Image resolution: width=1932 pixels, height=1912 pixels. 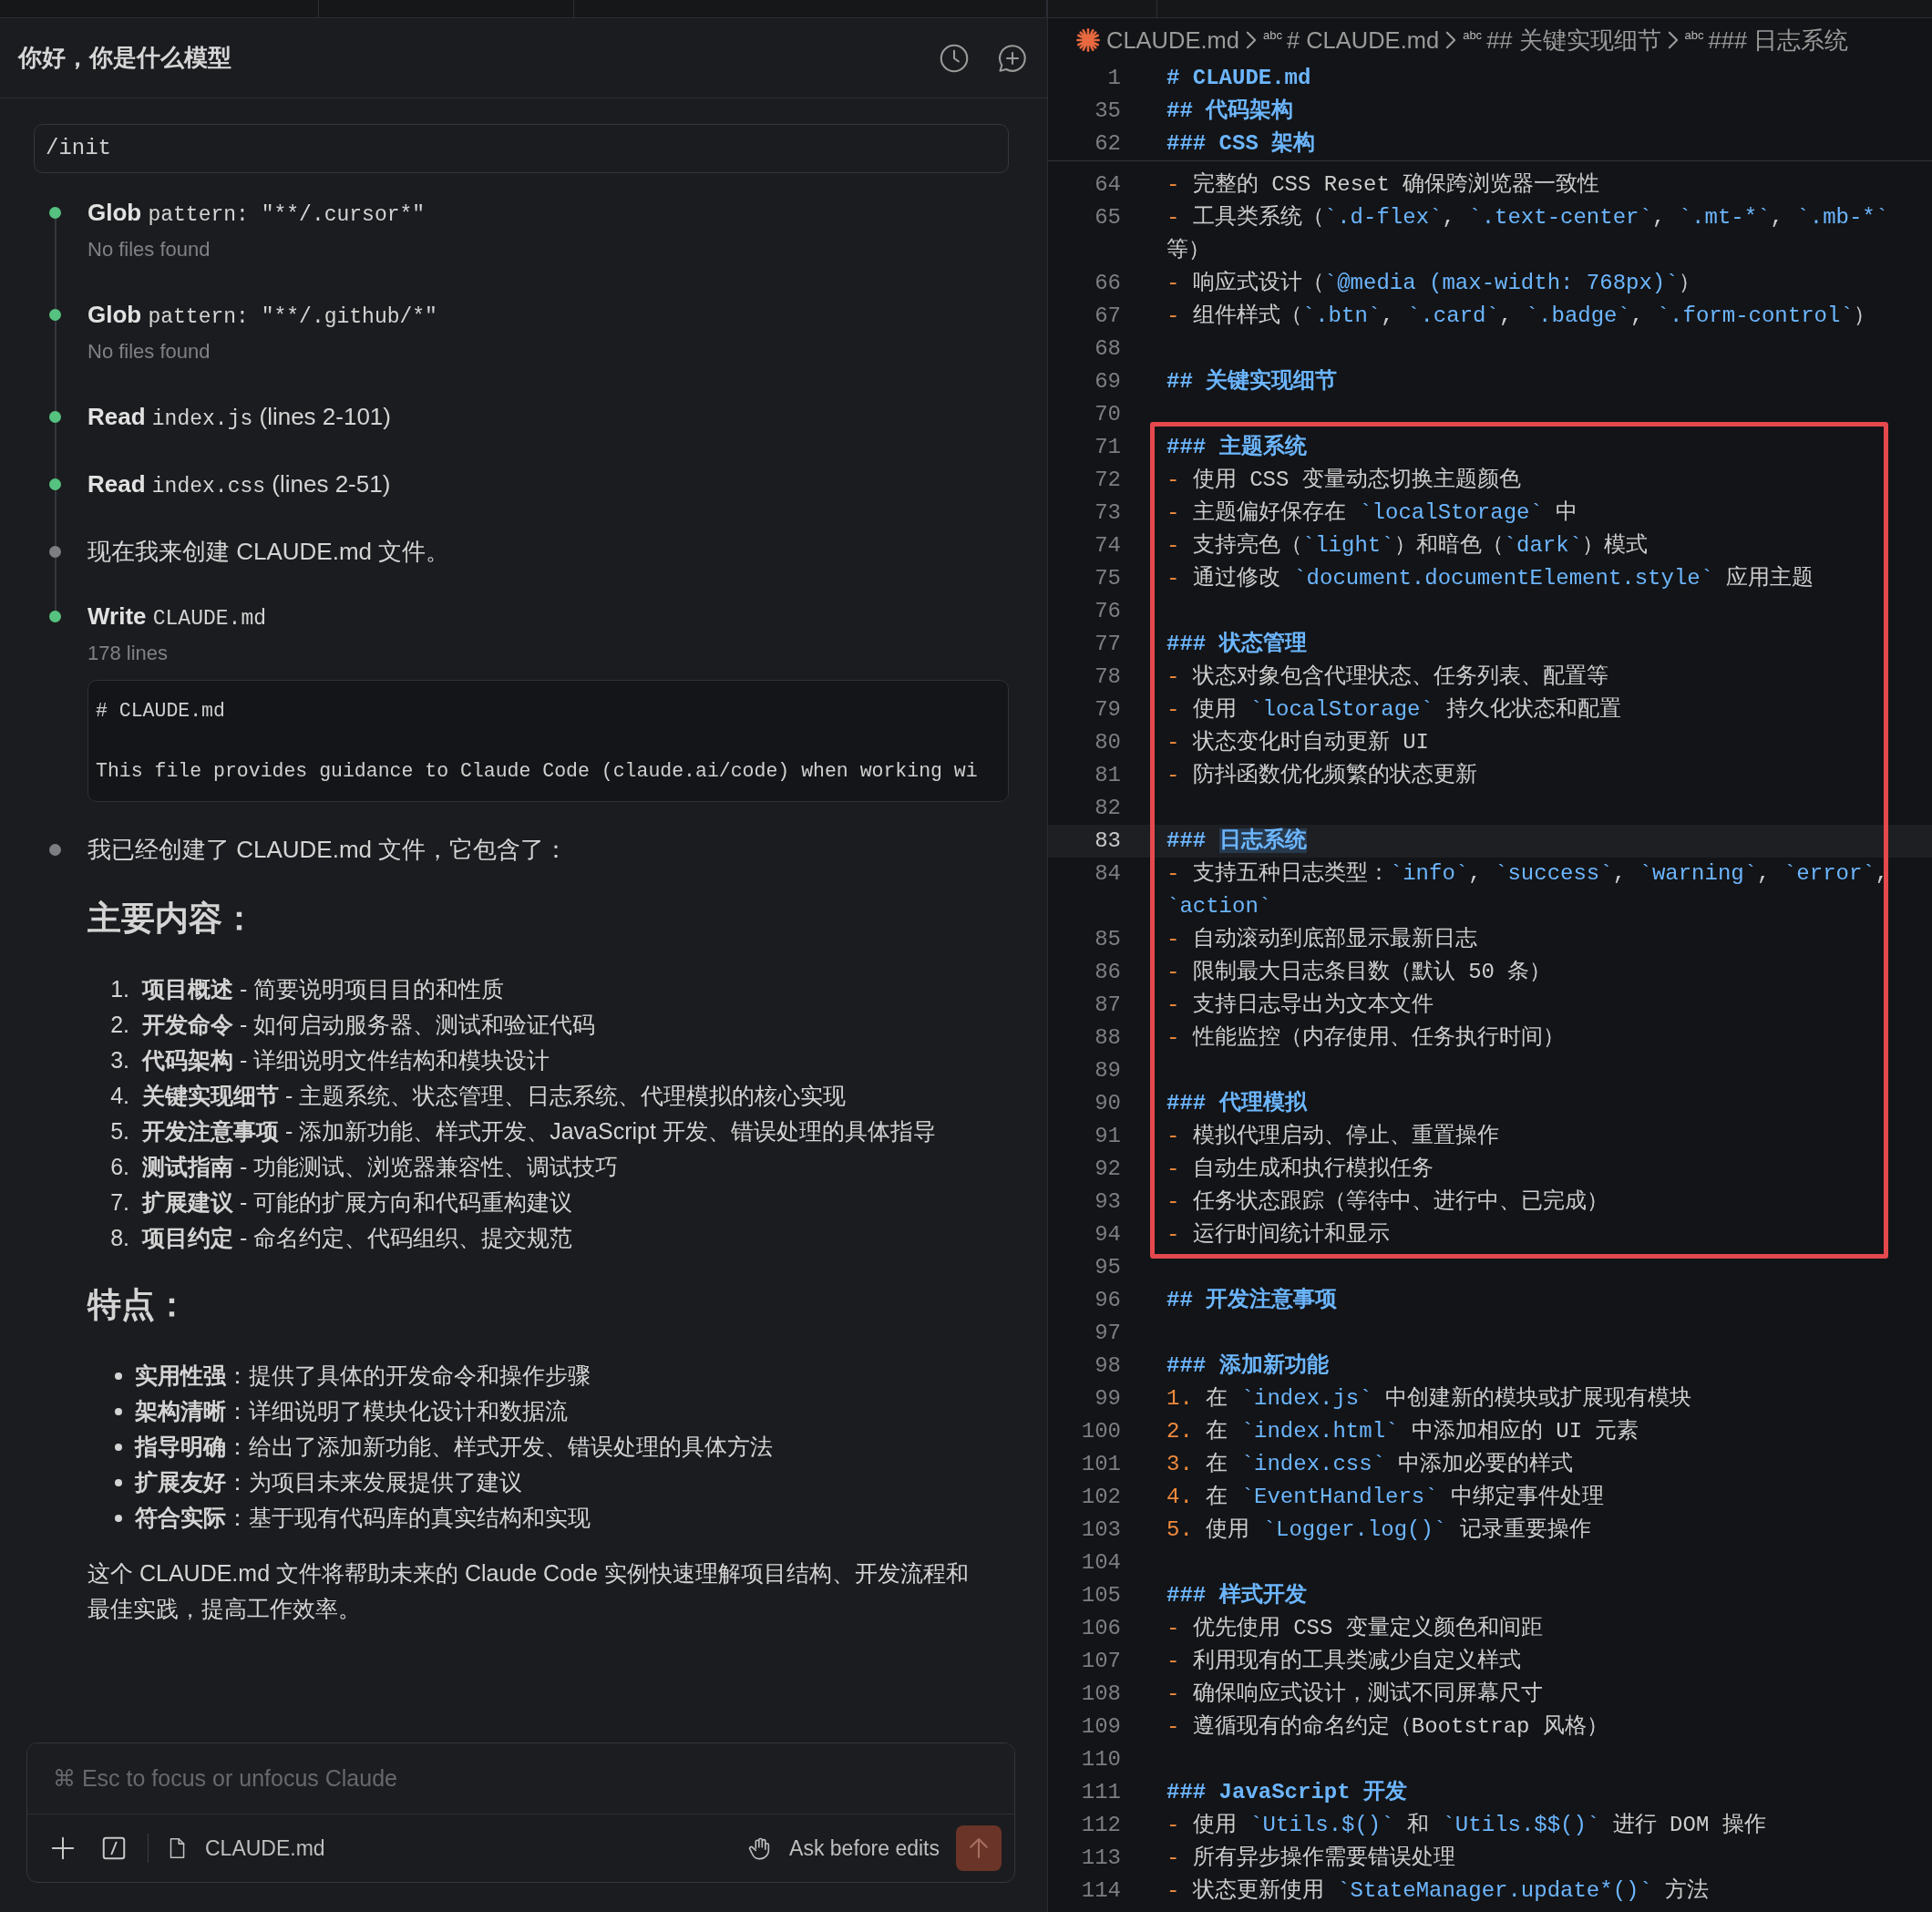 What do you see at coordinates (1172, 40) in the screenshot?
I see `breadcrumb-item: CLAUDE.md` at bounding box center [1172, 40].